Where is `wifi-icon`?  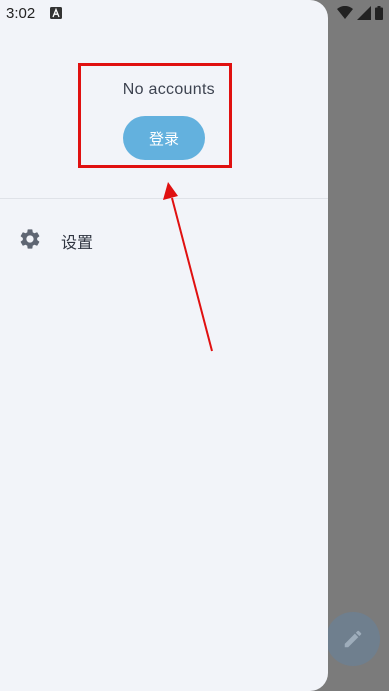 wifi-icon is located at coordinates (345, 12).